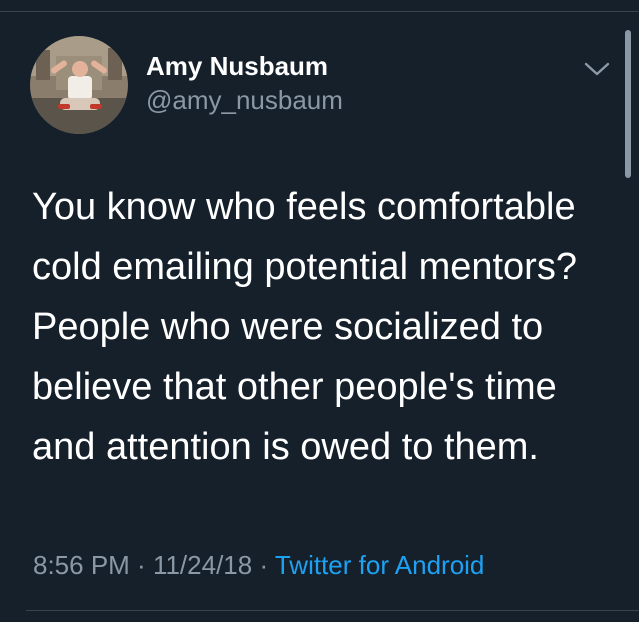 This screenshot has width=639, height=622. What do you see at coordinates (288, 327) in the screenshot?
I see `tweet-text-line: People who were socialized to` at bounding box center [288, 327].